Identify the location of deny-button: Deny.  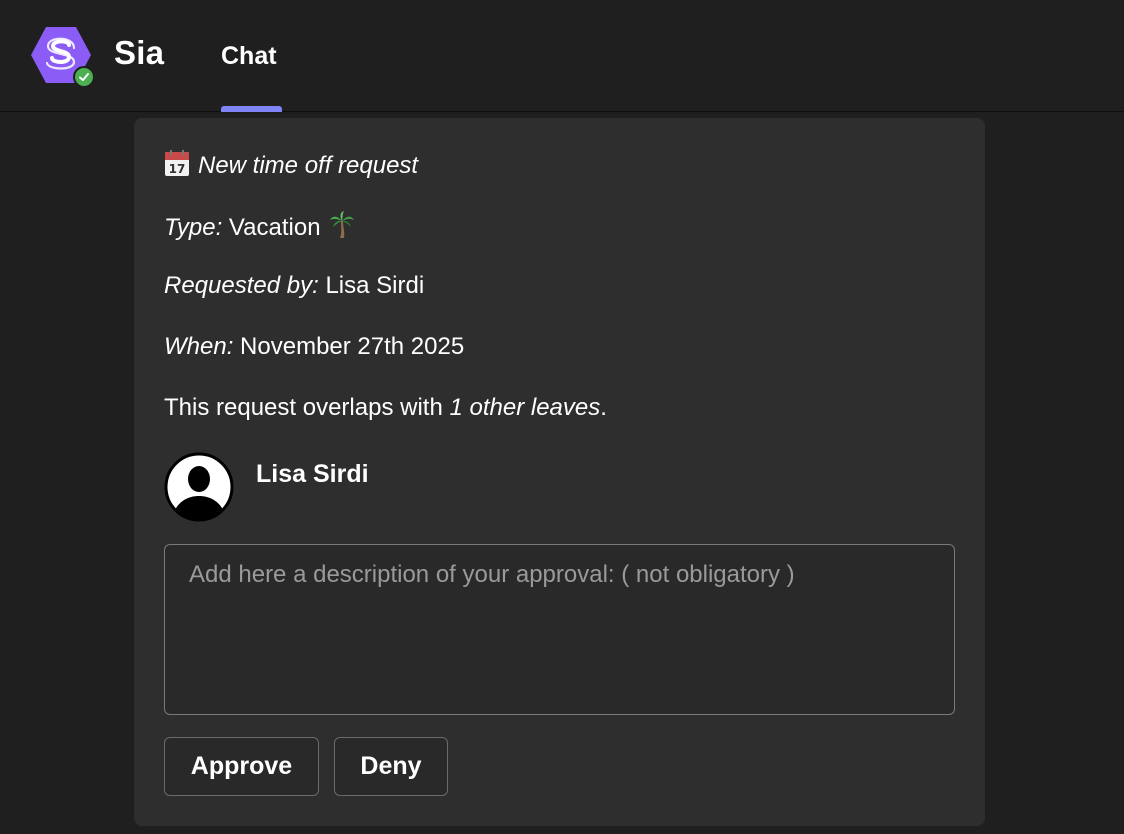
(391, 766).